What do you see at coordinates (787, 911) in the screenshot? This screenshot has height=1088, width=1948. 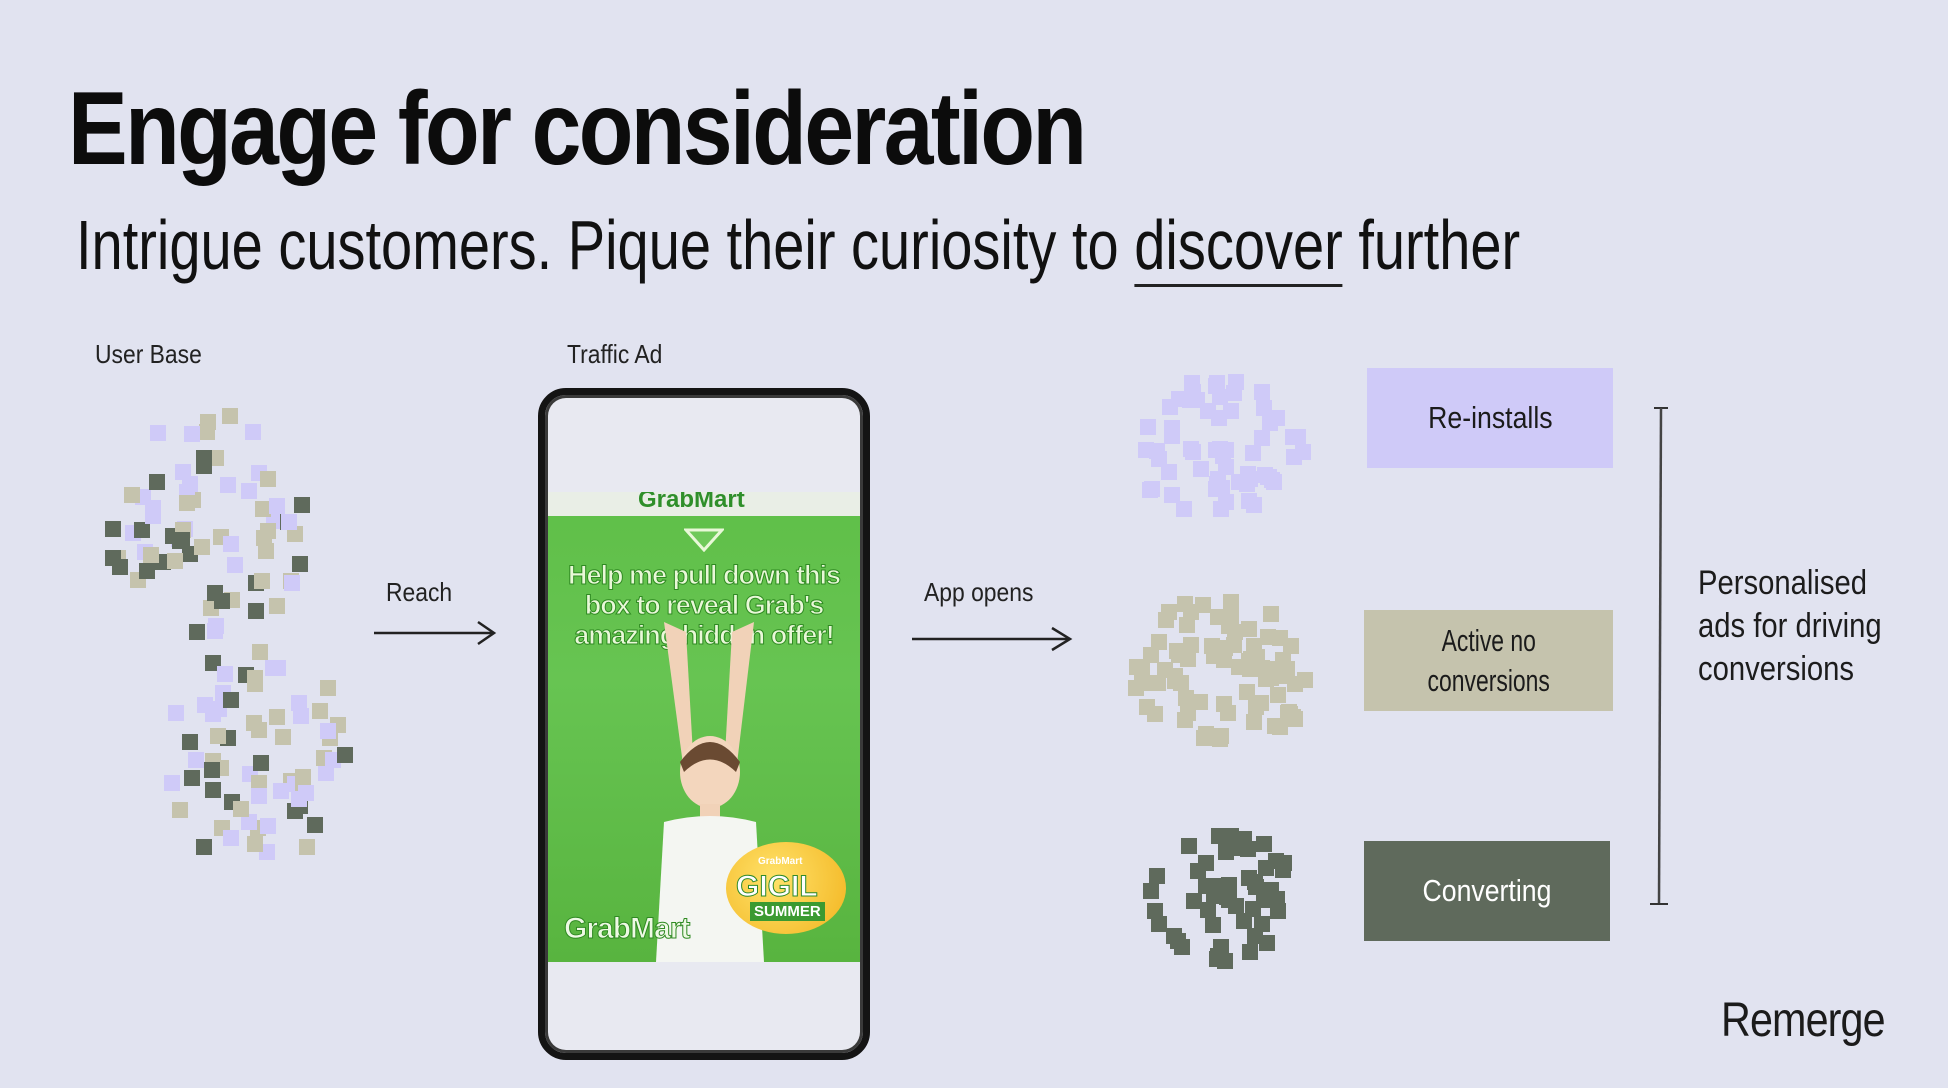 I see `badge-subtitle: SUMMER` at bounding box center [787, 911].